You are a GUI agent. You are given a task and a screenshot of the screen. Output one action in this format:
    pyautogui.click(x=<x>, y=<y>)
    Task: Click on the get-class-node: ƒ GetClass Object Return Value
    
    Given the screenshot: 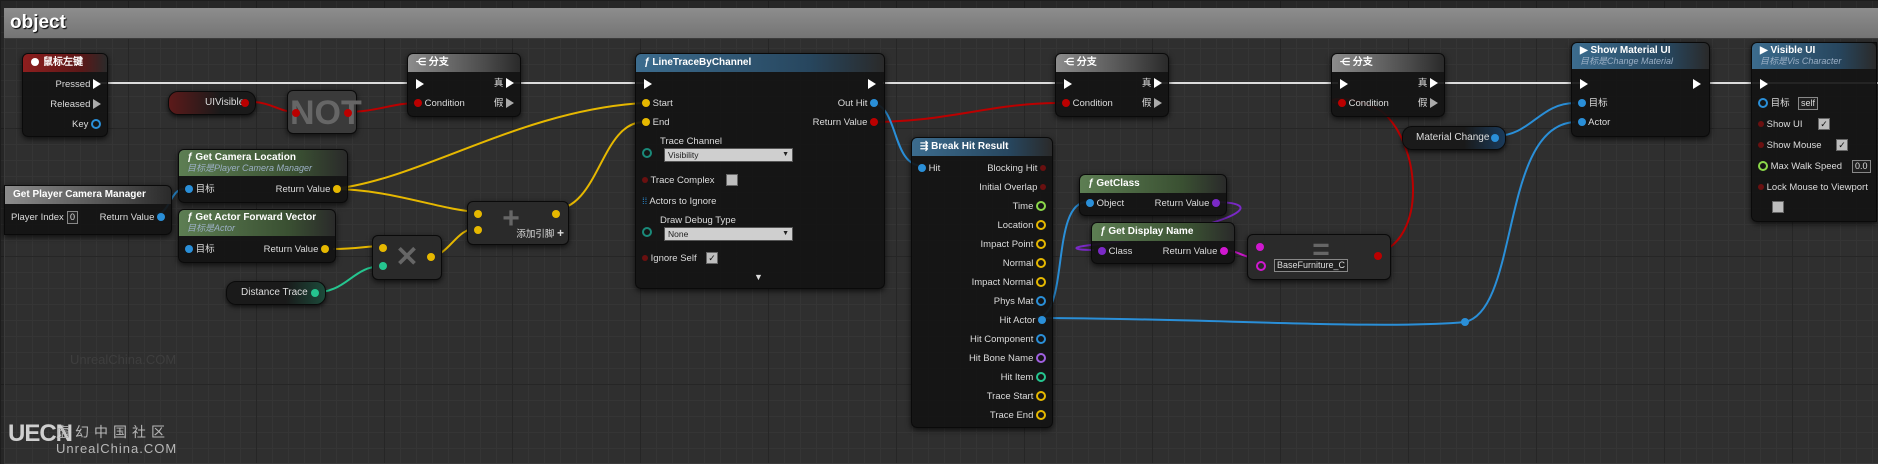 What is the action you would take?
    pyautogui.click(x=1153, y=195)
    